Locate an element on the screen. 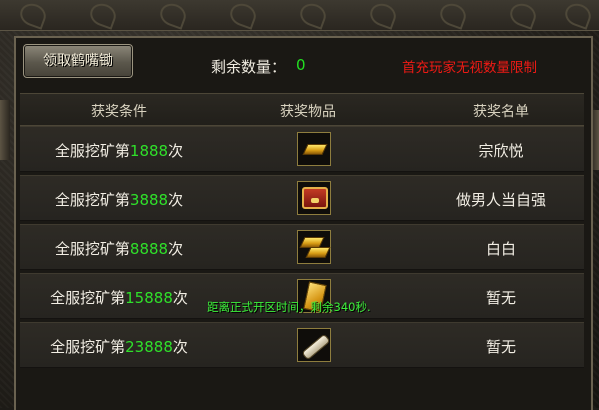 This screenshot has width=599, height=410. table-row: 全服挖矿第3888次 做男人当自强 is located at coordinates (302, 198).